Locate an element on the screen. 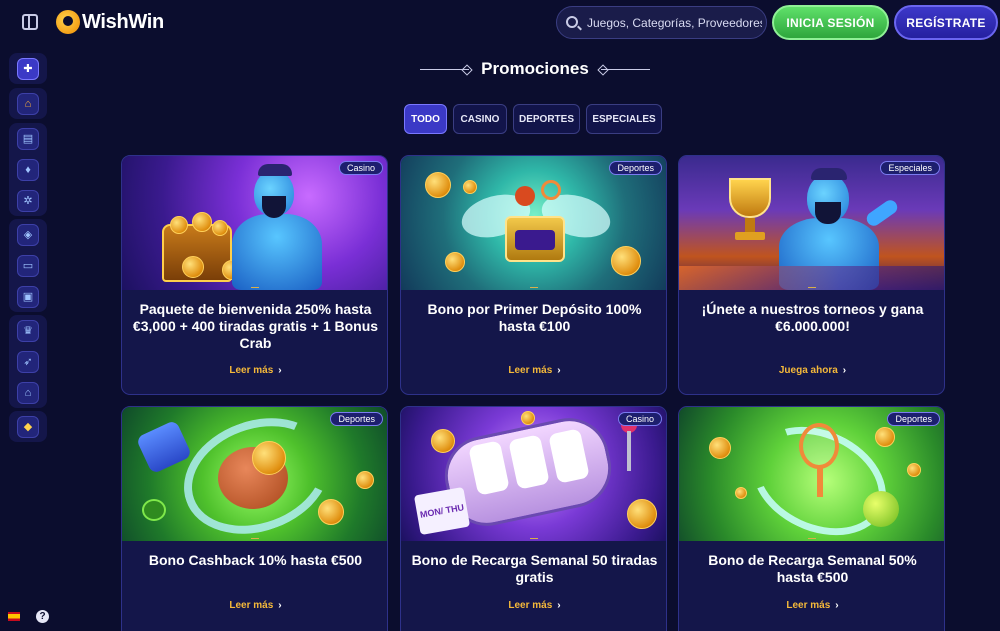 This screenshot has height=631, width=1000. sidebar: ✚ ⌂ ▤ ♦ ✲ ◈ ▭ ▣ ♛ ➶ ⌂ ◆ ? is located at coordinates (28, 337).